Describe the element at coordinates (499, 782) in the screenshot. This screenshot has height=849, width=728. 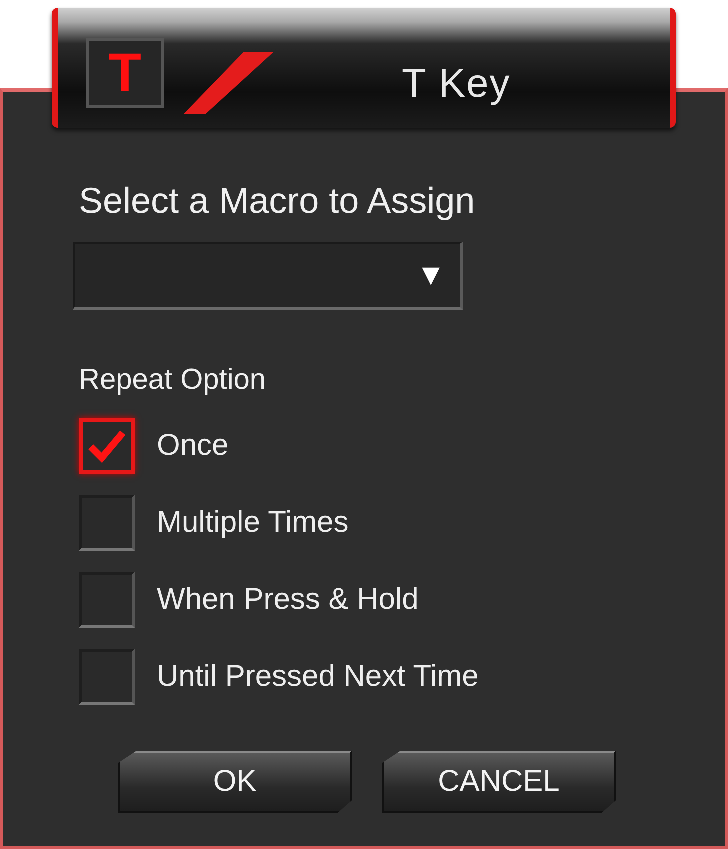
I see `cancel-button: CANCEL` at that location.